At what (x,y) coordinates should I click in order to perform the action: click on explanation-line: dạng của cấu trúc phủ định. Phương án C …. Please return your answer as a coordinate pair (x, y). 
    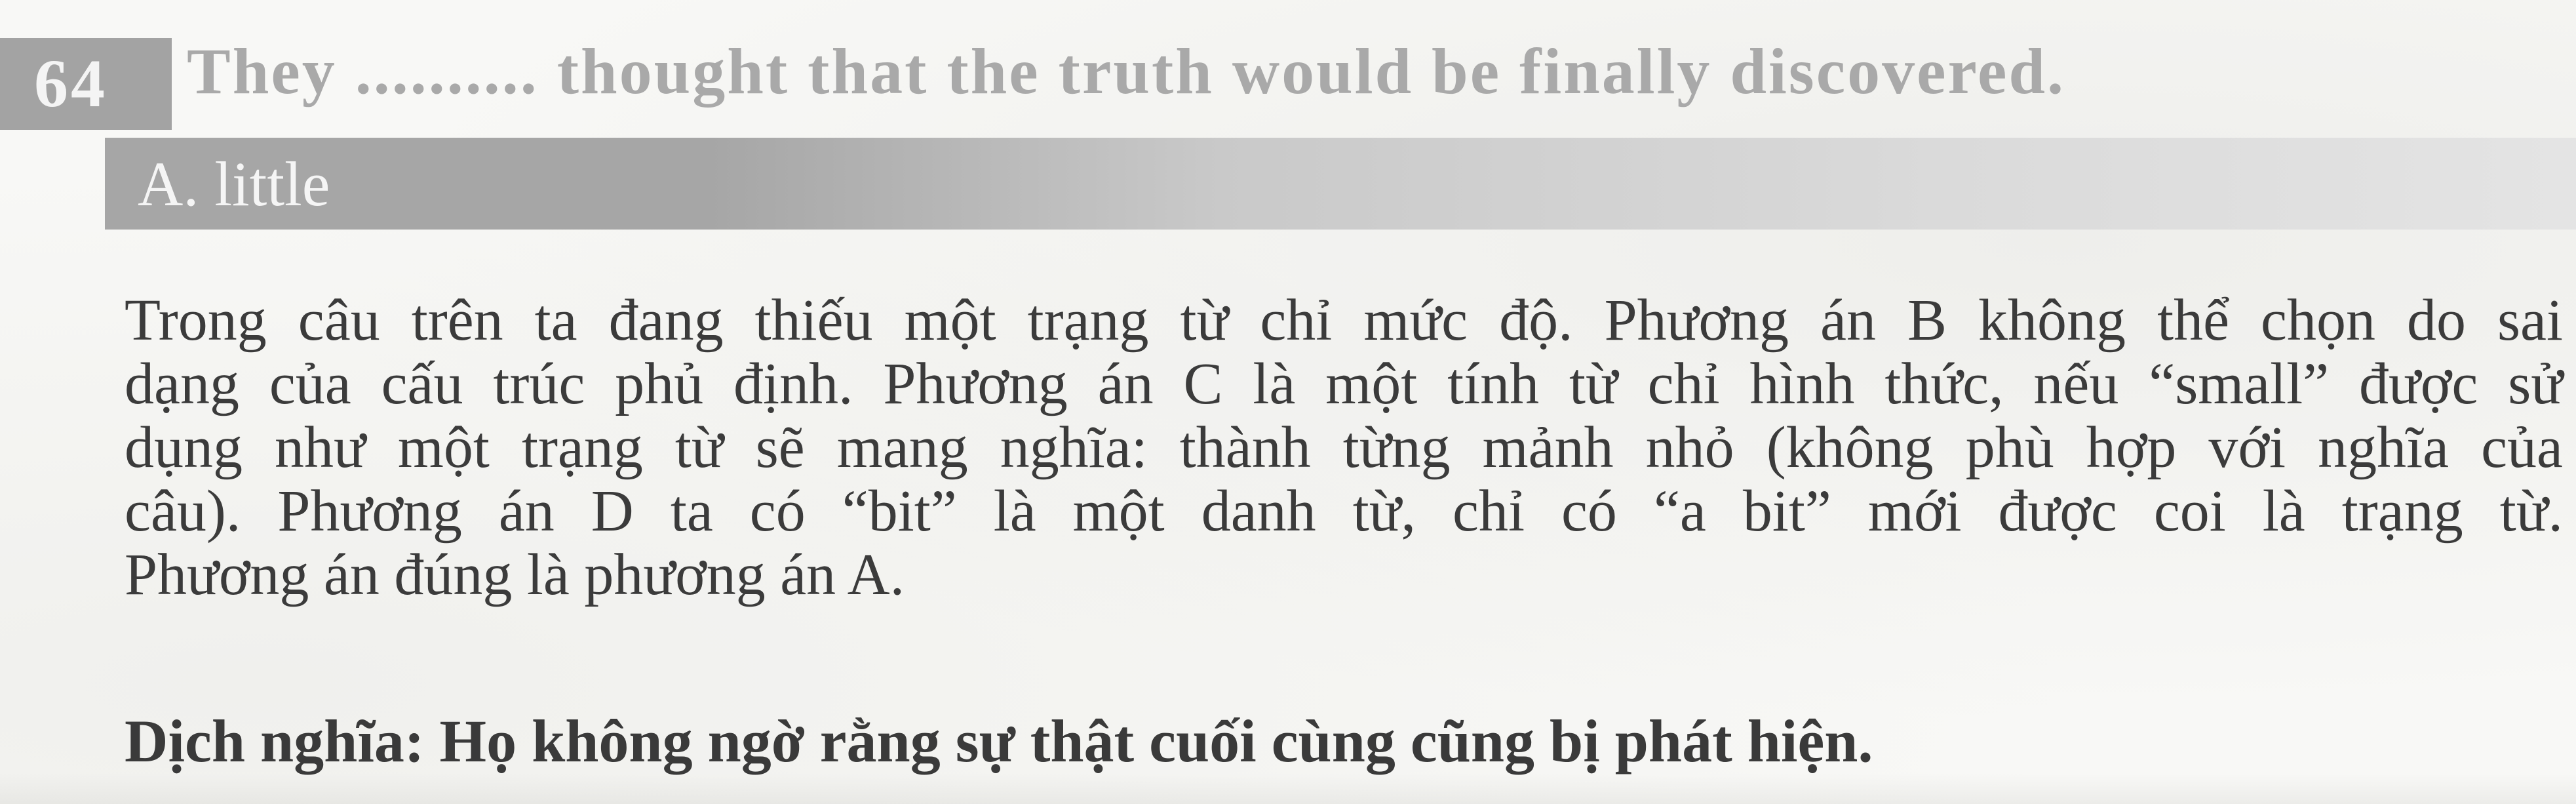
    Looking at the image, I should click on (1344, 384).